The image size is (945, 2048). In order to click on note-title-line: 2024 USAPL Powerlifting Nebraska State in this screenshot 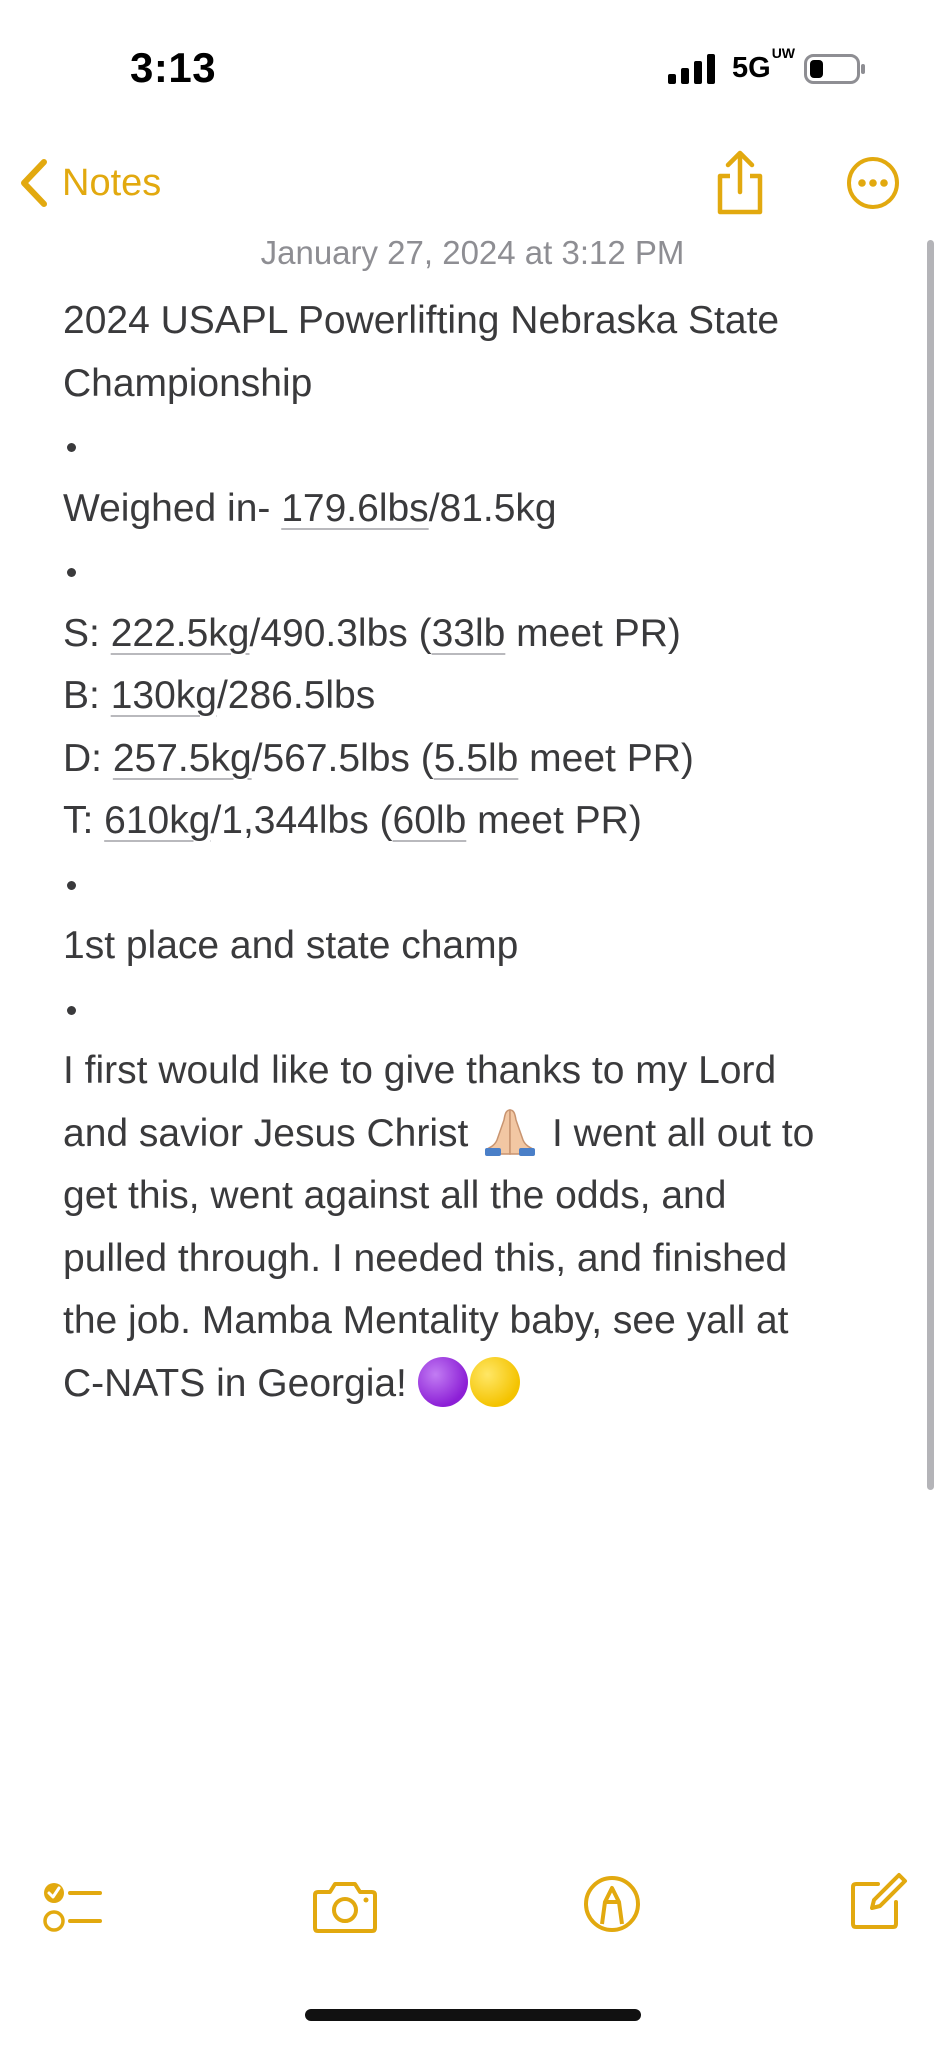, I will do `click(421, 320)`.